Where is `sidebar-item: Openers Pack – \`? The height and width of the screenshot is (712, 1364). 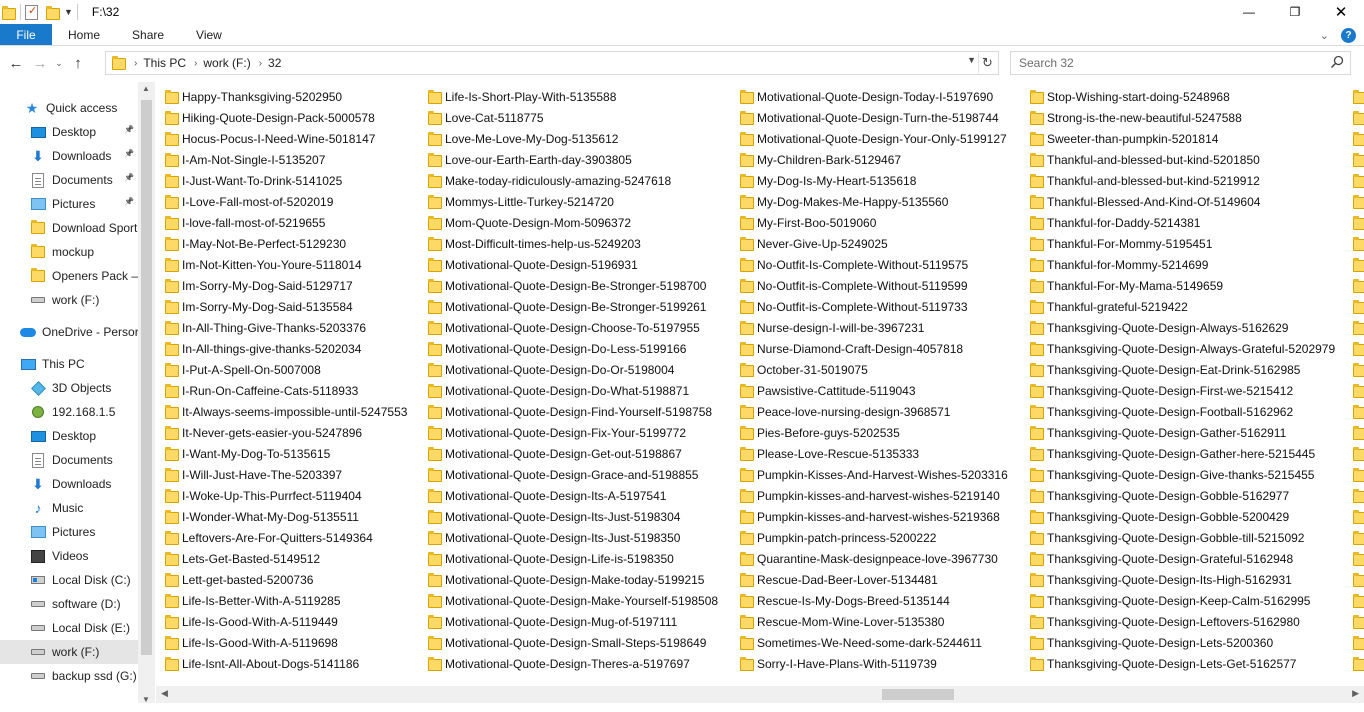 sidebar-item: Openers Pack – \ is located at coordinates (69, 276).